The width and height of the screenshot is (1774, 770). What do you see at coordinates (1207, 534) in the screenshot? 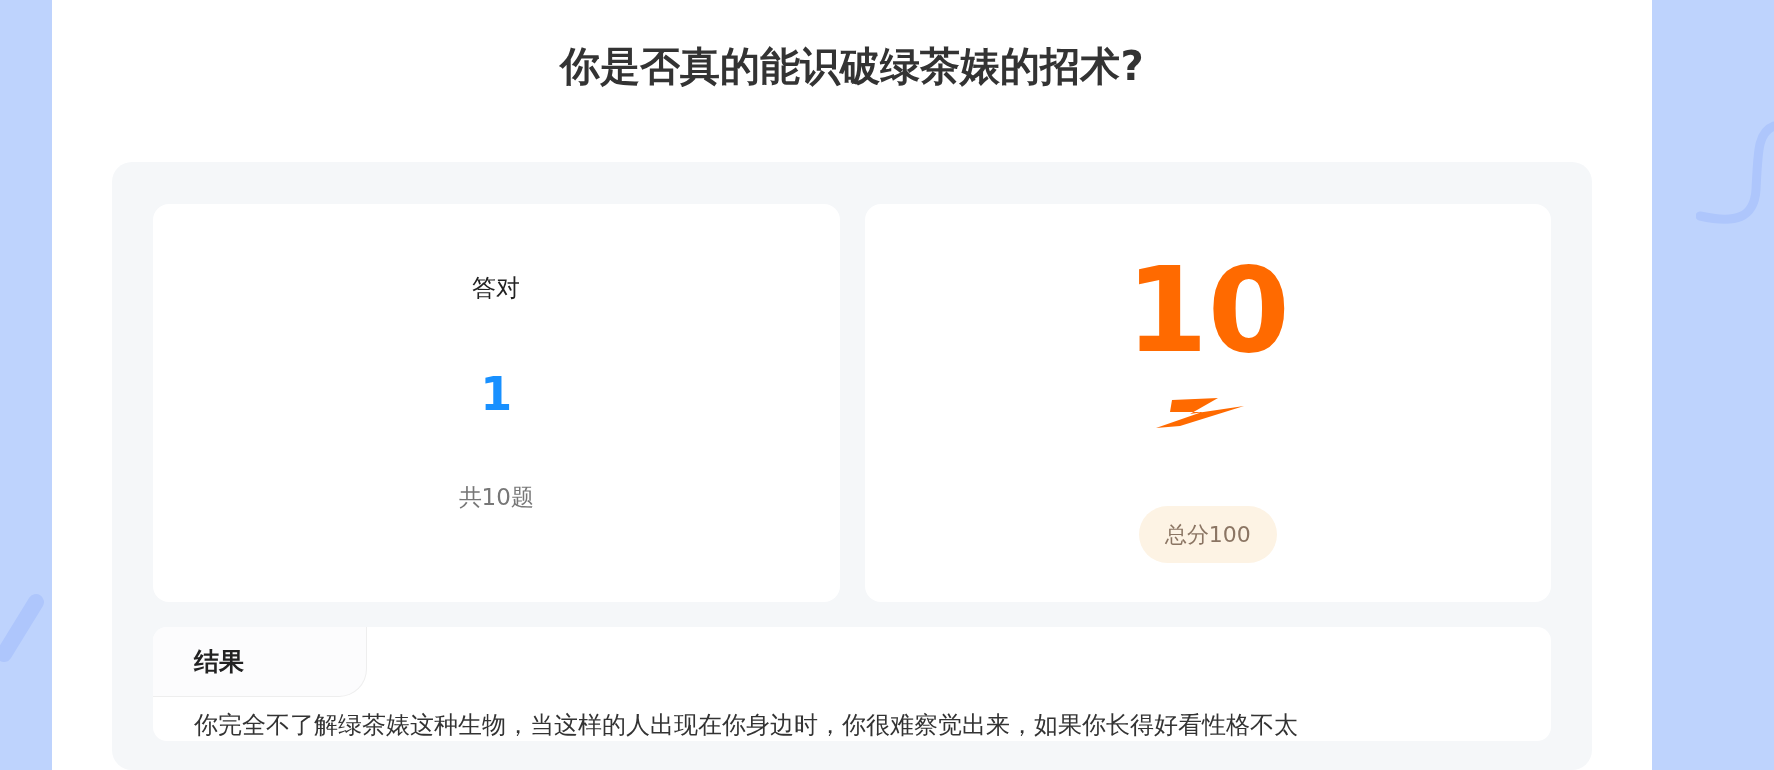
I see `total-score-pill: 总分100` at bounding box center [1207, 534].